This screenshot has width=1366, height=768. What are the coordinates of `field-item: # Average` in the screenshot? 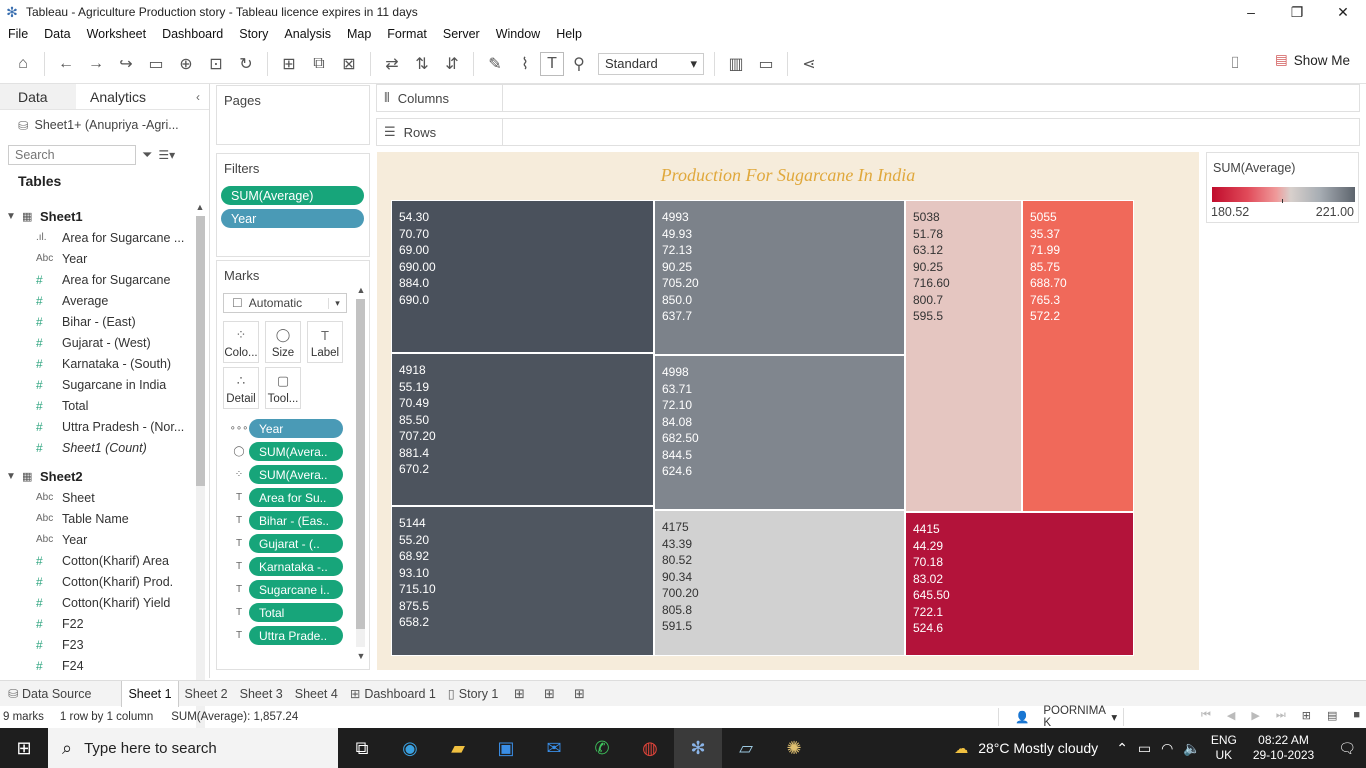 It's located at (96, 300).